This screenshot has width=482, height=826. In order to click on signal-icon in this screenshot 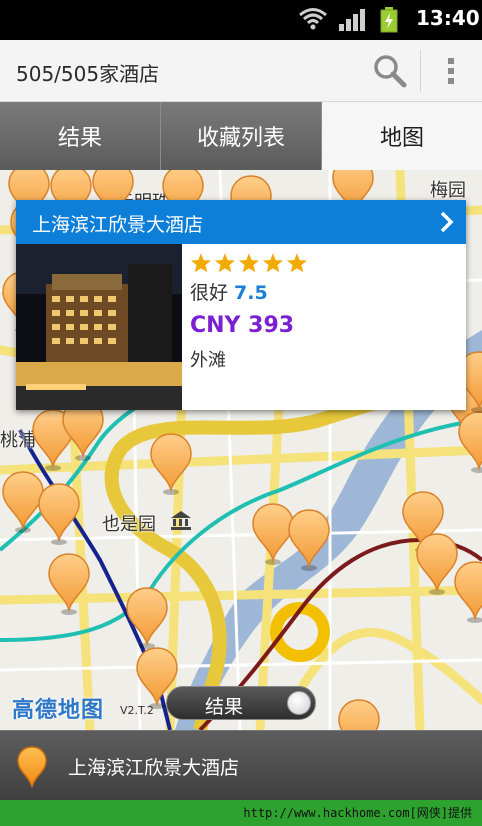, I will do `click(352, 22)`.